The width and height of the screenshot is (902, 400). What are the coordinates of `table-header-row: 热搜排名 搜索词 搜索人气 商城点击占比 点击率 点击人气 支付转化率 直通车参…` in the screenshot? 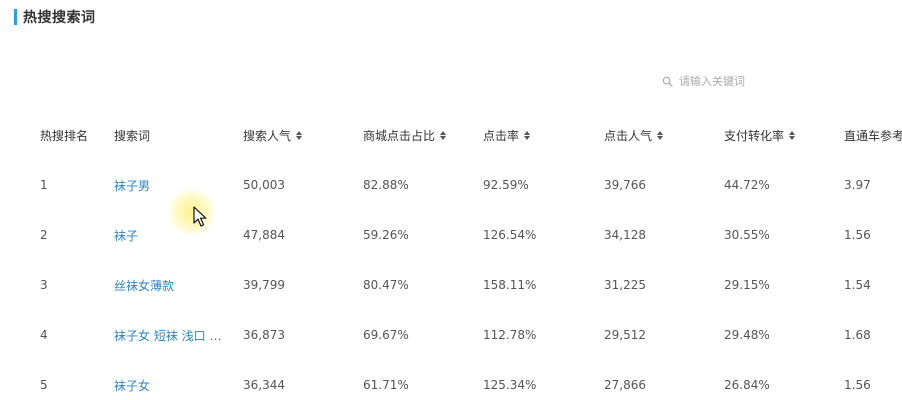 It's located at (465, 135).